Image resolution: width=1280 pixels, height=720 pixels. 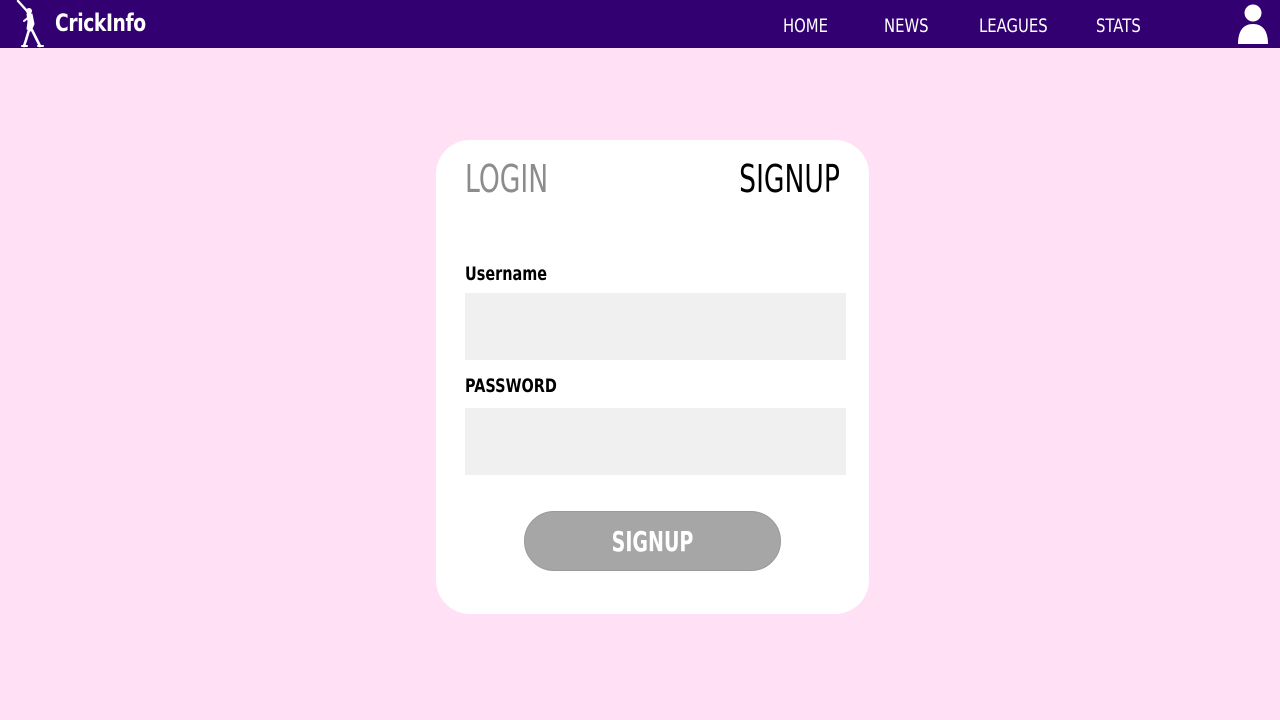 What do you see at coordinates (100, 23) in the screenshot?
I see `brand-name: CrickInfo` at bounding box center [100, 23].